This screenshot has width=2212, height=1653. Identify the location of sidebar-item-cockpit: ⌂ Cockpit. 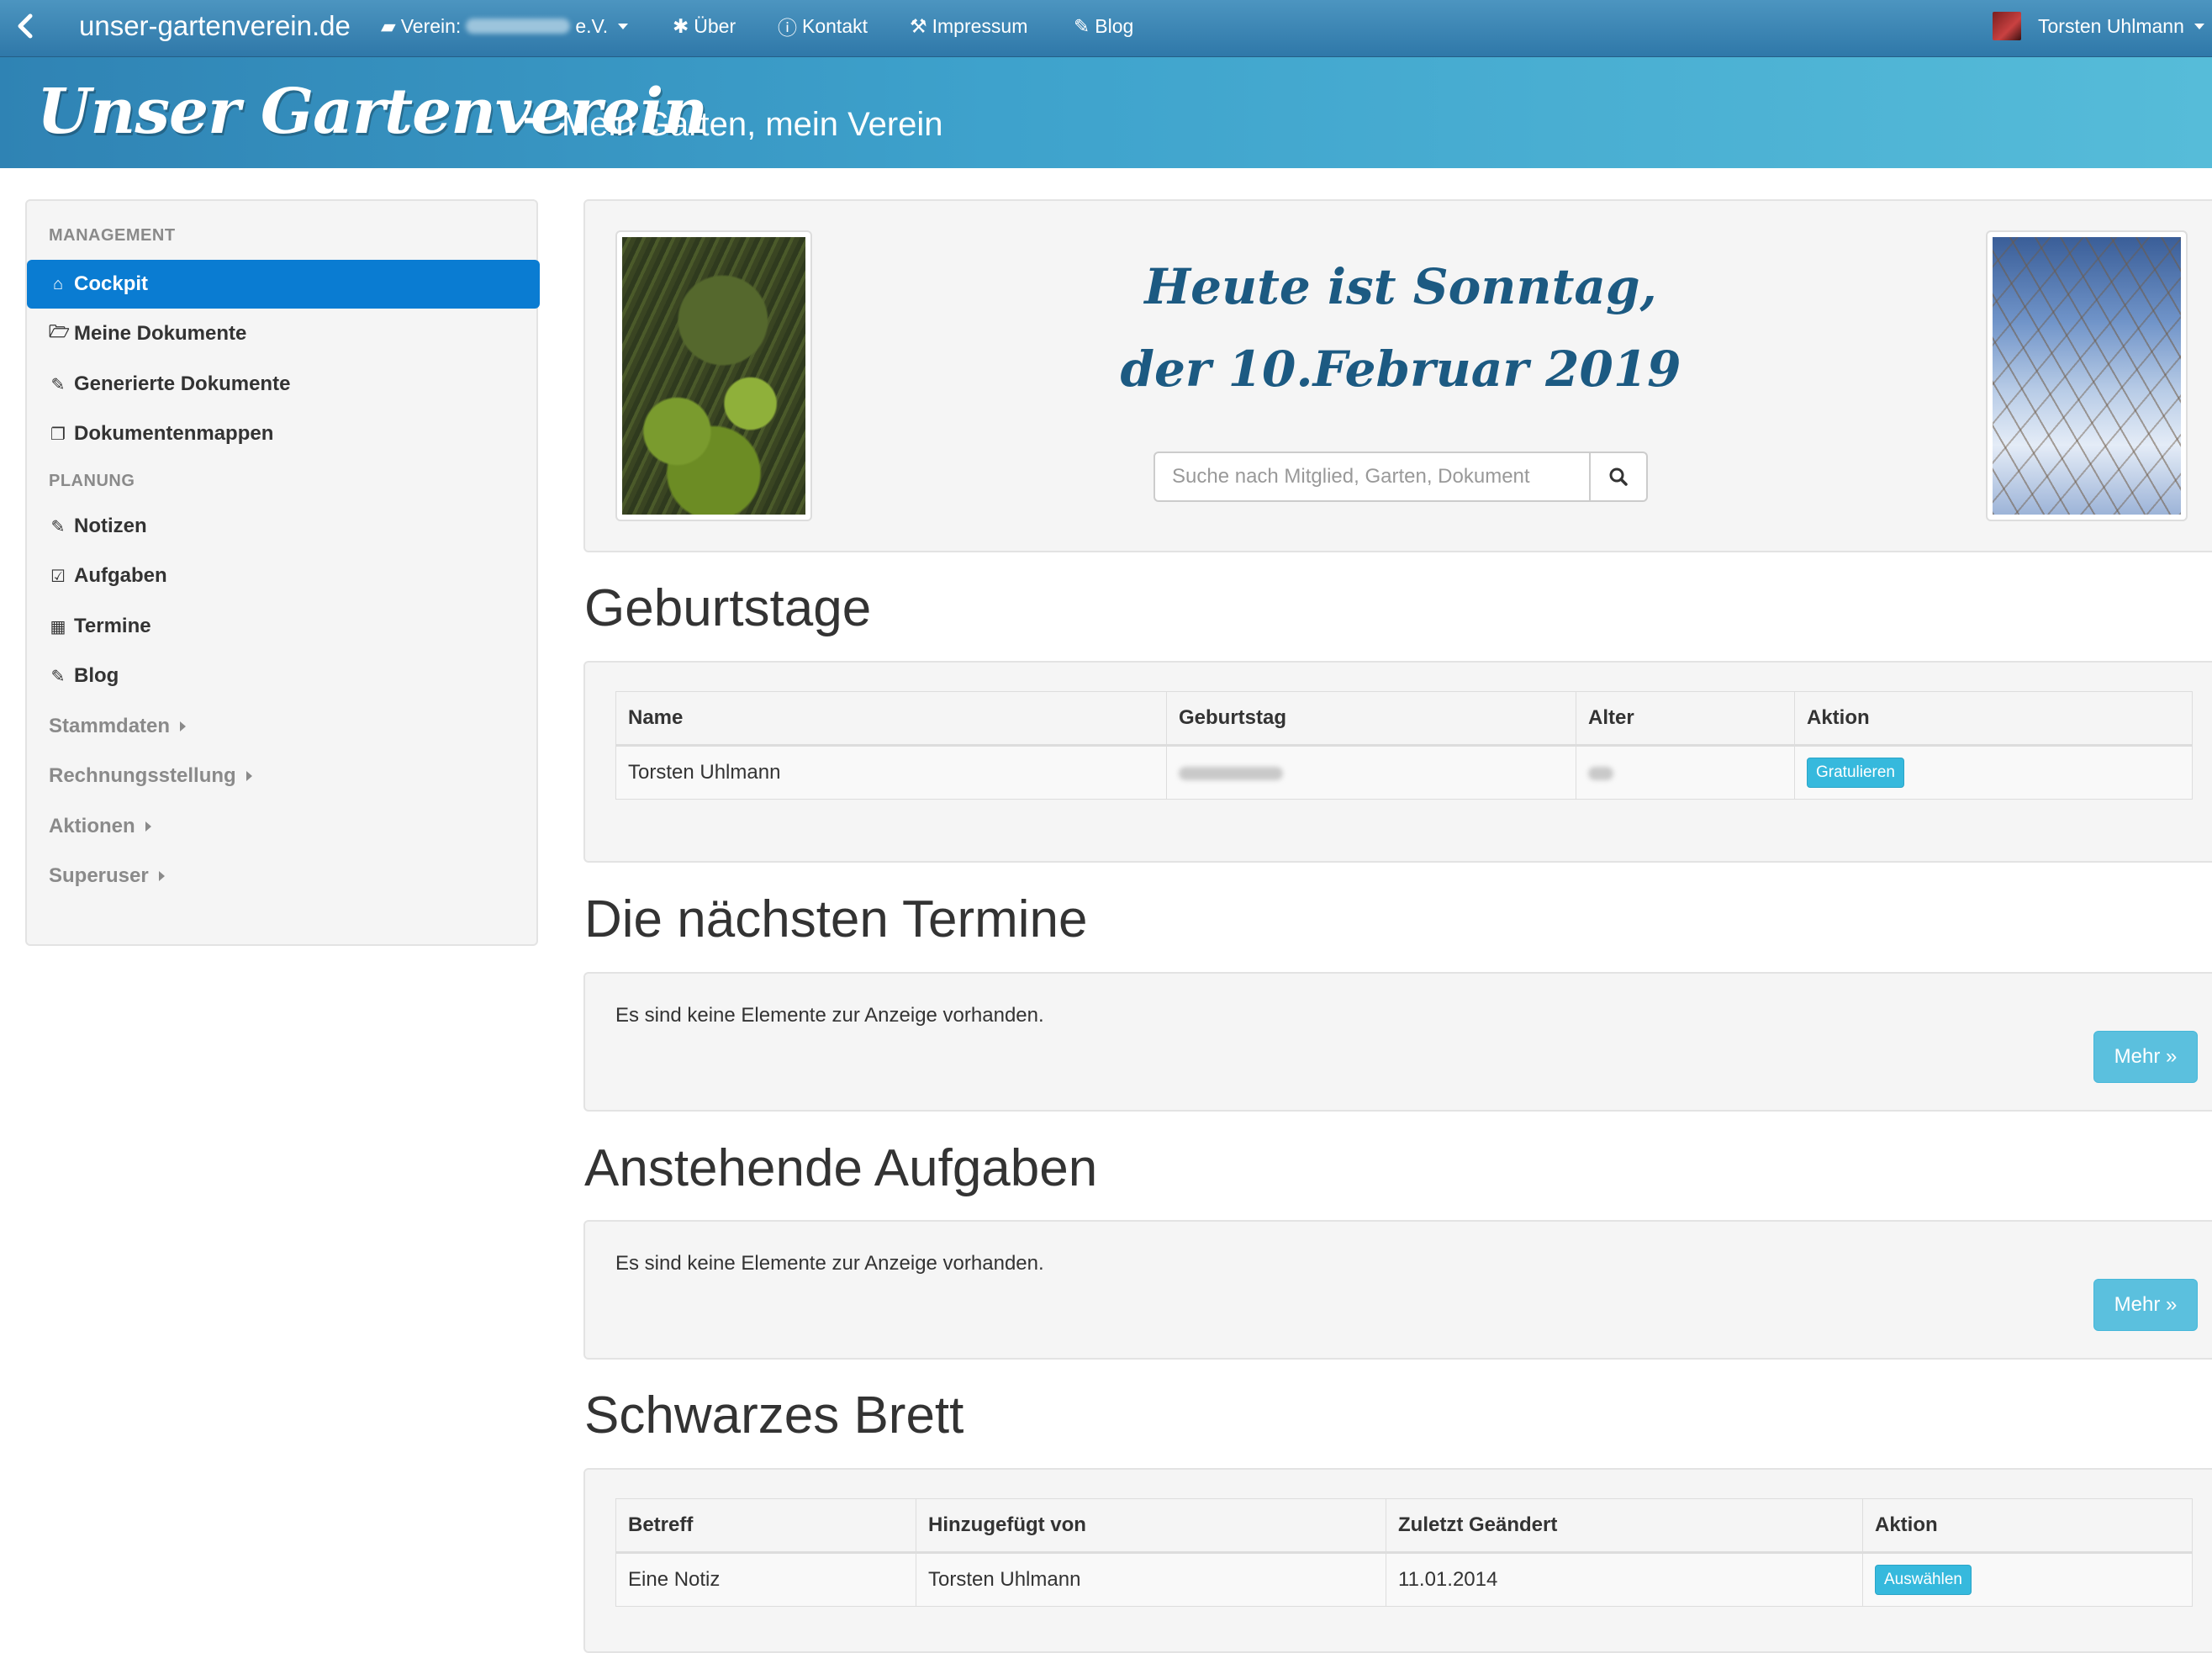
(283, 284).